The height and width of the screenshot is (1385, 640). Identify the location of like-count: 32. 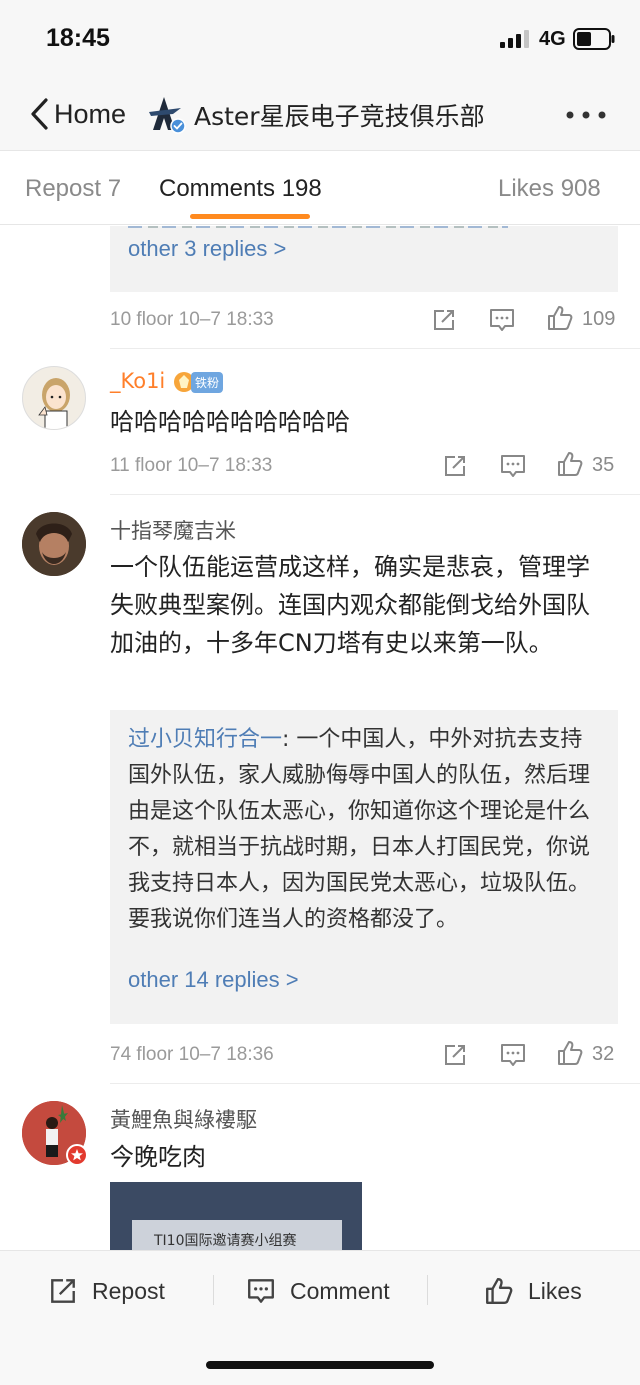
(603, 1054).